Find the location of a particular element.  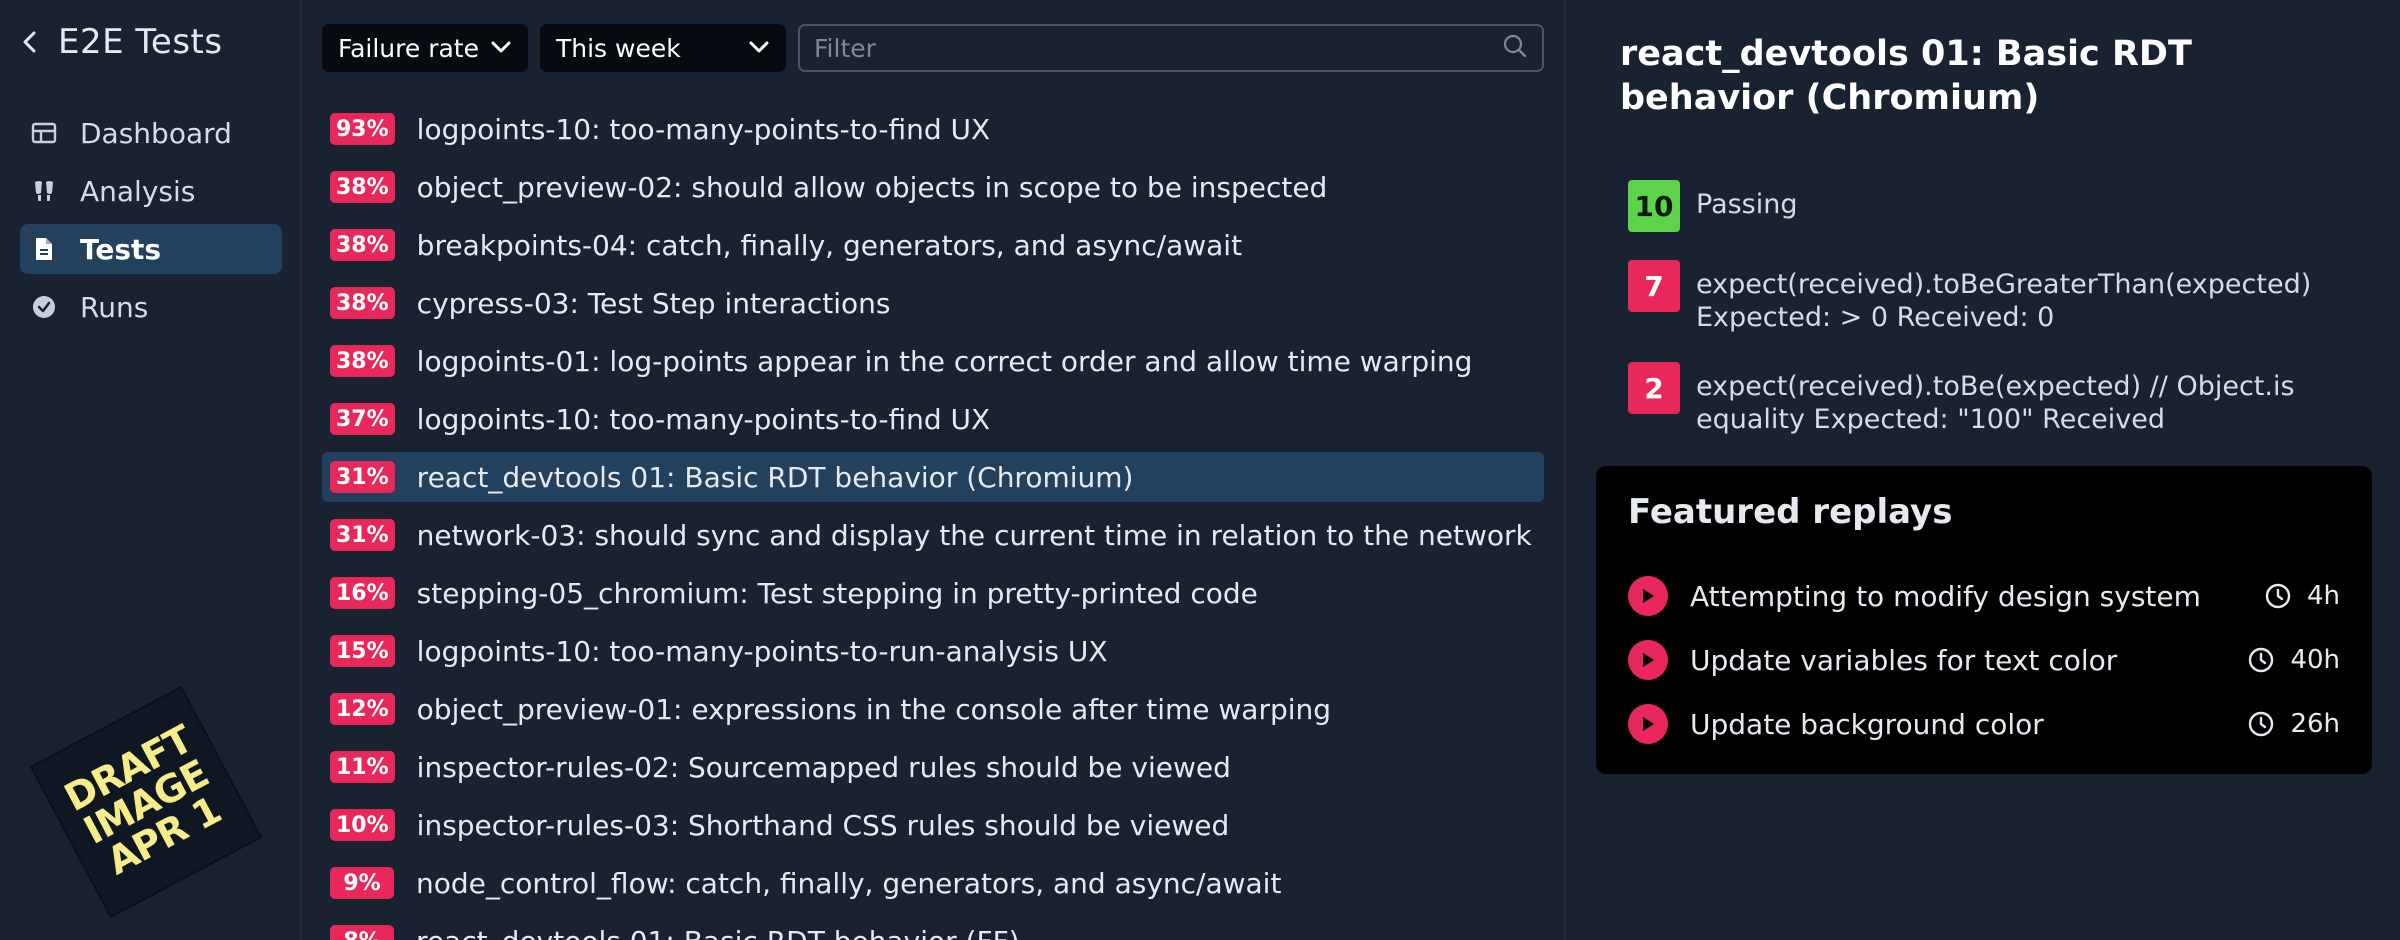

document-icon is located at coordinates (44, 249).